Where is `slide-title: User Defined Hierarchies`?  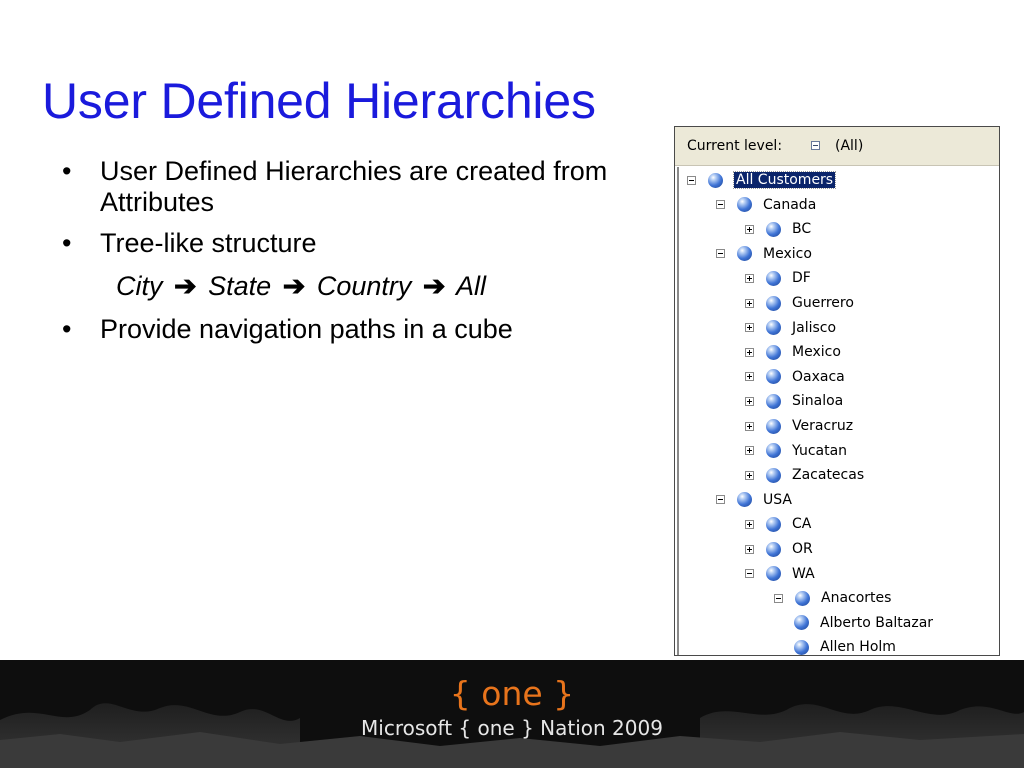
slide-title: User Defined Hierarchies is located at coordinates (319, 101).